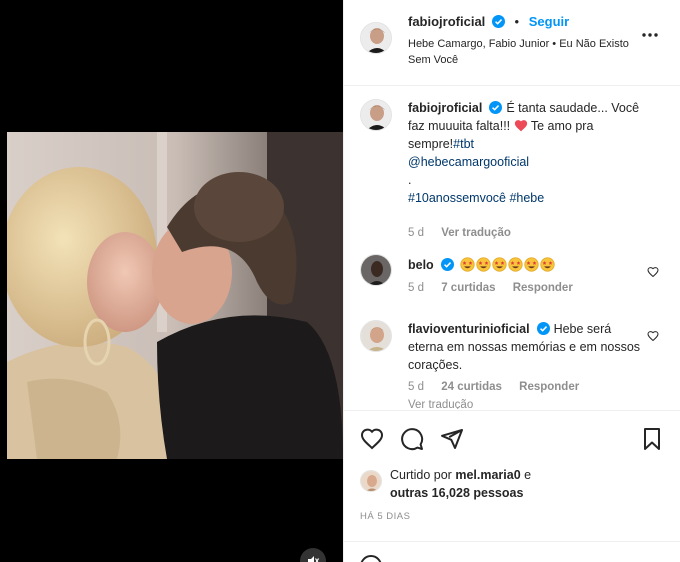 The image size is (680, 562). I want to click on comment-icon, so click(412, 439).